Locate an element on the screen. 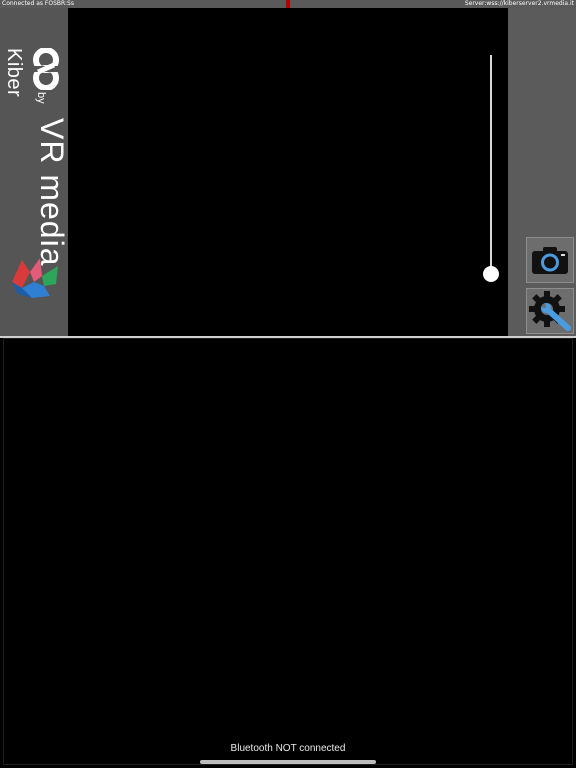  tool-panel is located at coordinates (542, 172).